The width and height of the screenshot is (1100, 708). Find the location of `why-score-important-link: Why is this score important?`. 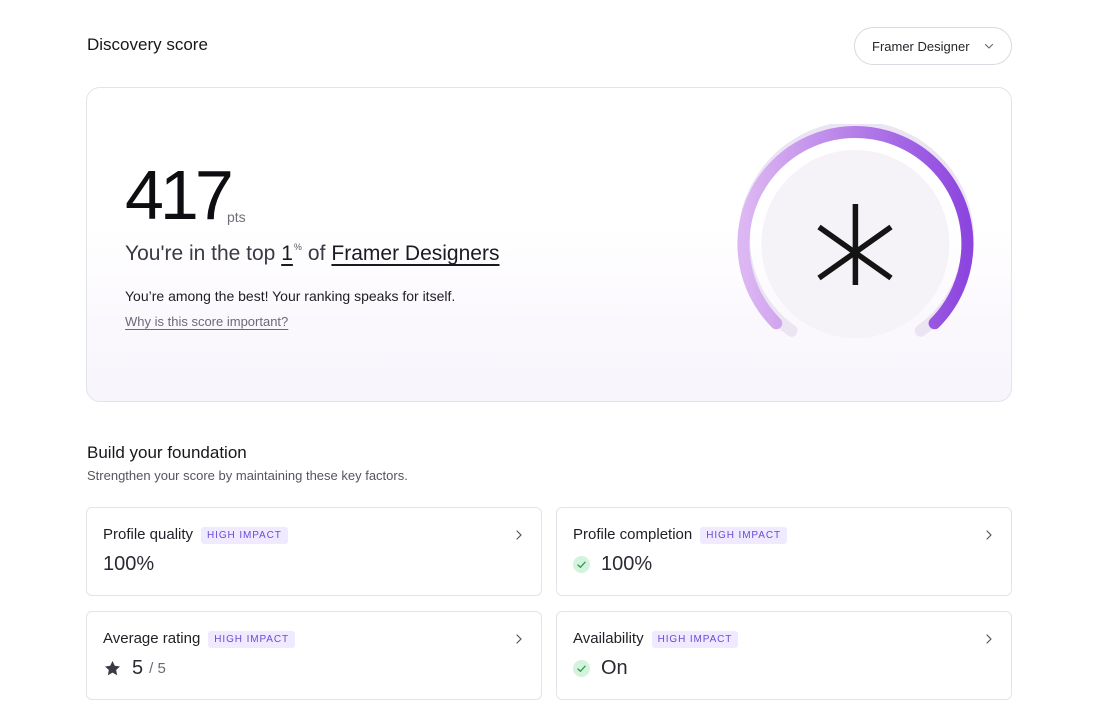

why-score-important-link: Why is this score important? is located at coordinates (206, 321).